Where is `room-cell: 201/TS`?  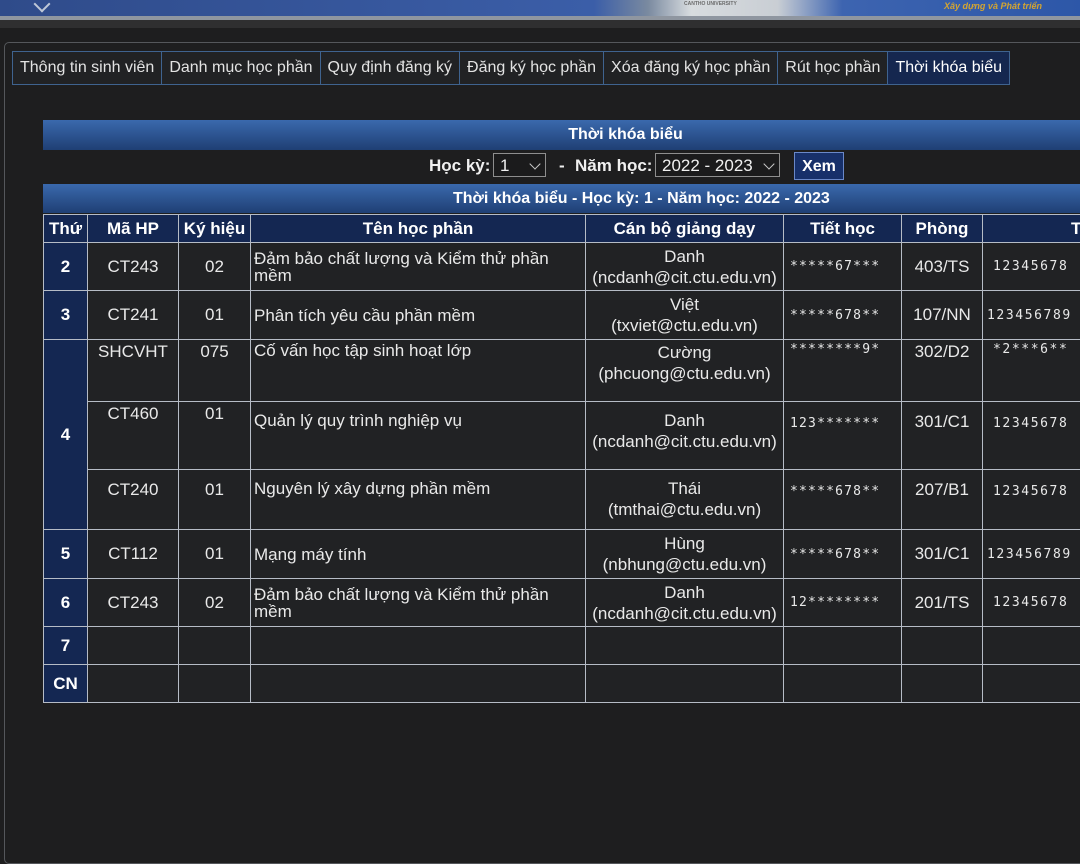
room-cell: 201/TS is located at coordinates (942, 603).